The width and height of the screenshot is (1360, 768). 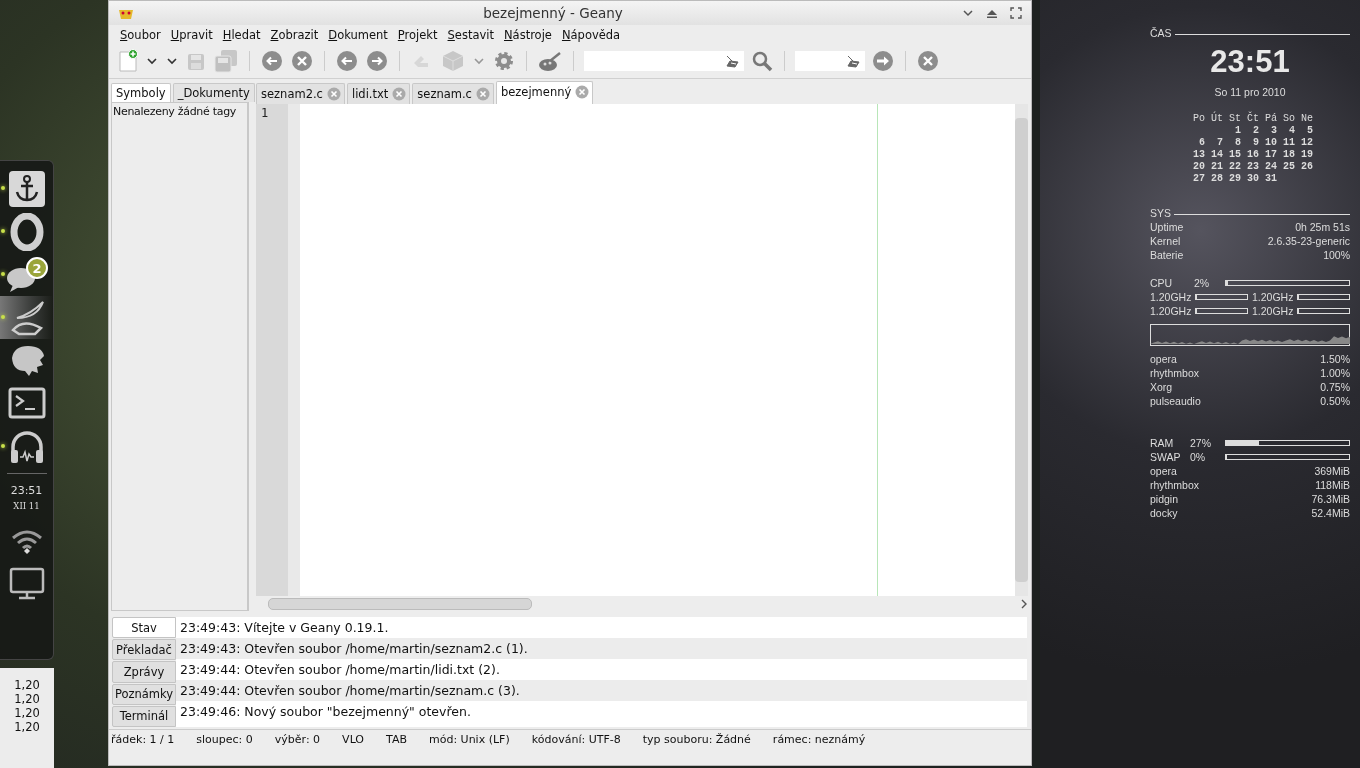 I want to click on calendar-day: 21, so click(x=1214, y=166).